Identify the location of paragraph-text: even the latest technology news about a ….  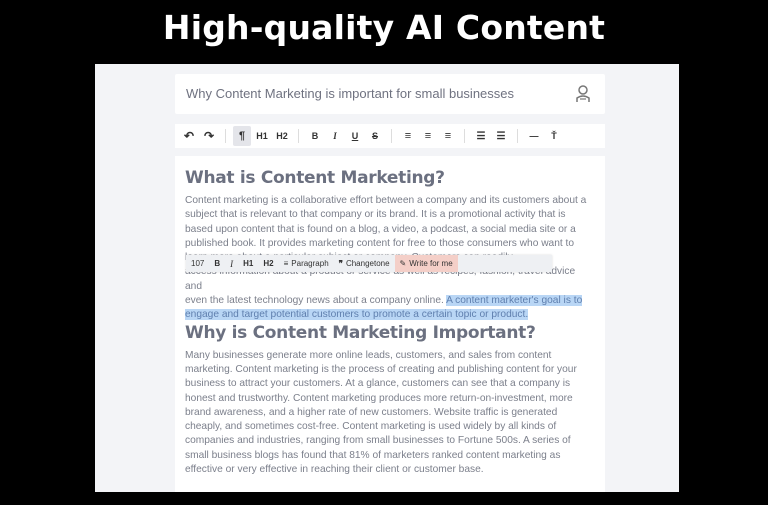
(316, 301).